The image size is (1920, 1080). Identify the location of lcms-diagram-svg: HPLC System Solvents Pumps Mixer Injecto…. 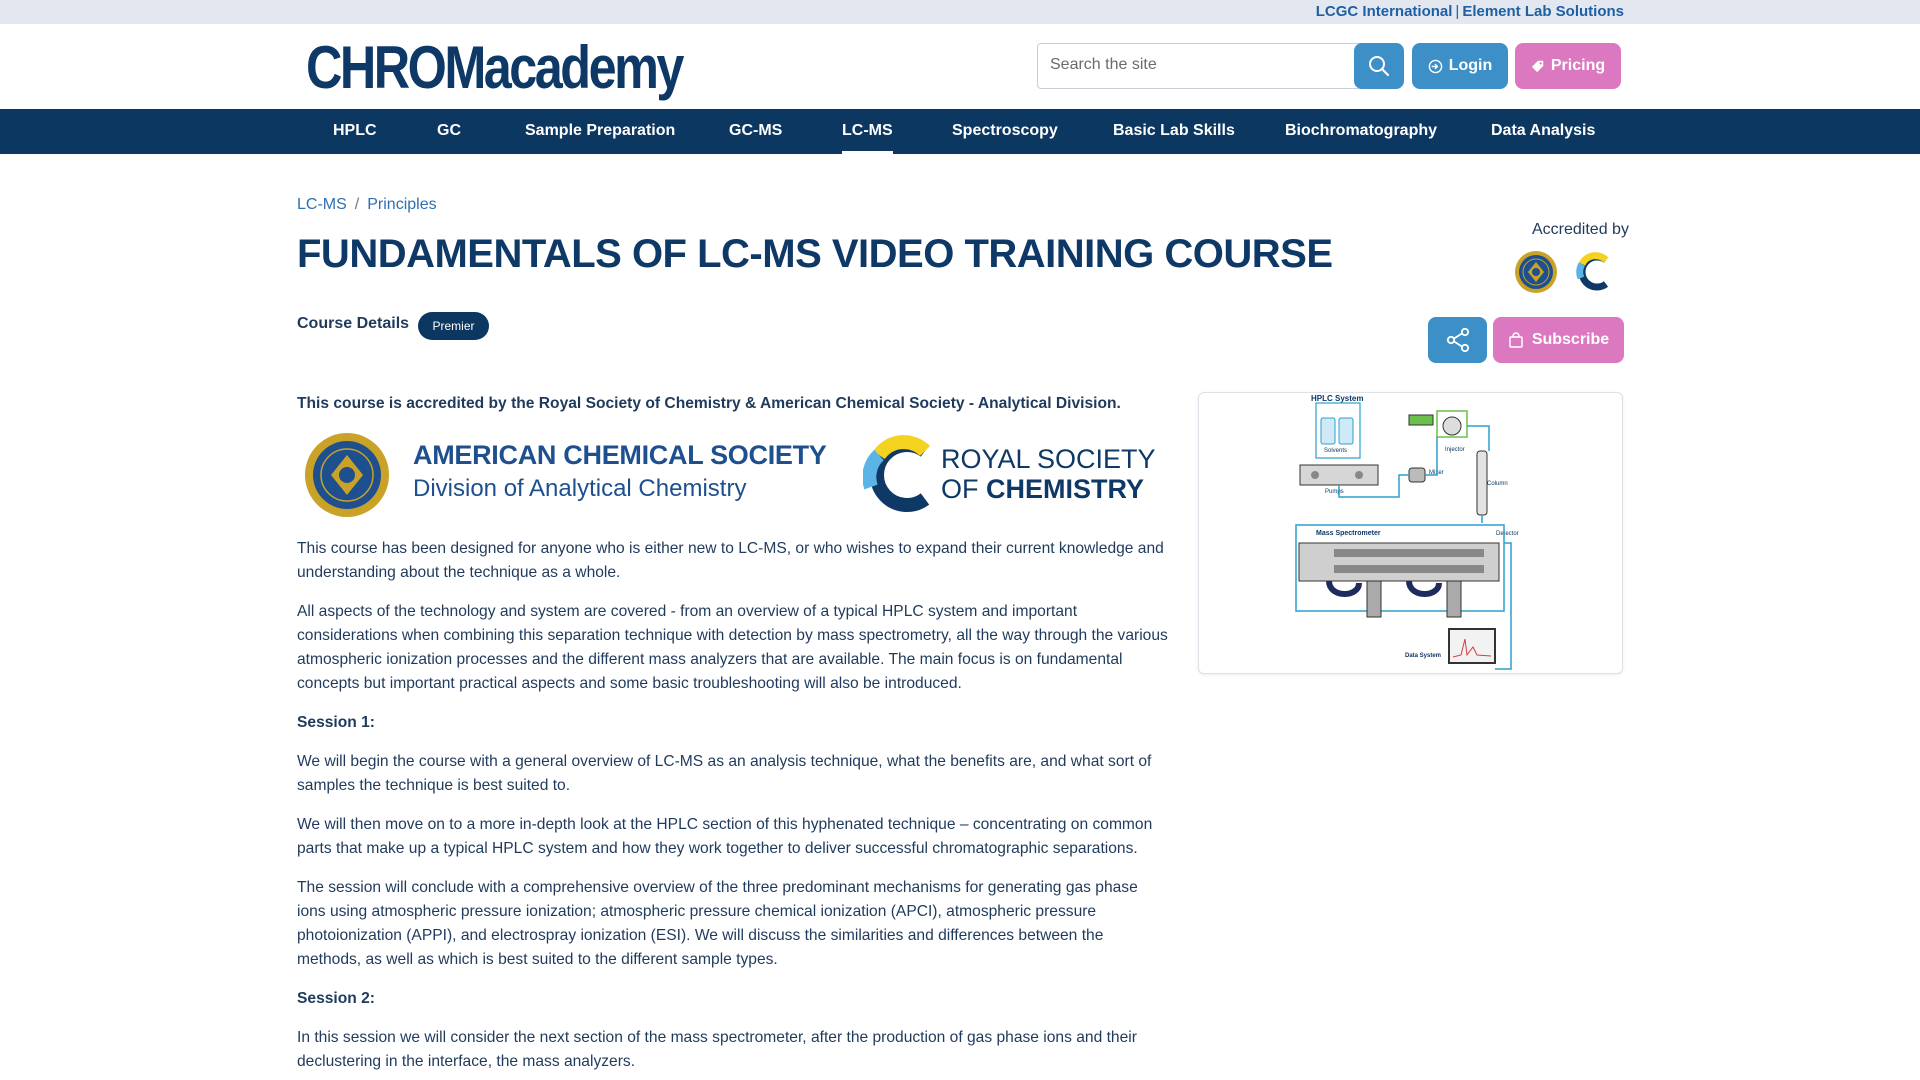
(1407, 532).